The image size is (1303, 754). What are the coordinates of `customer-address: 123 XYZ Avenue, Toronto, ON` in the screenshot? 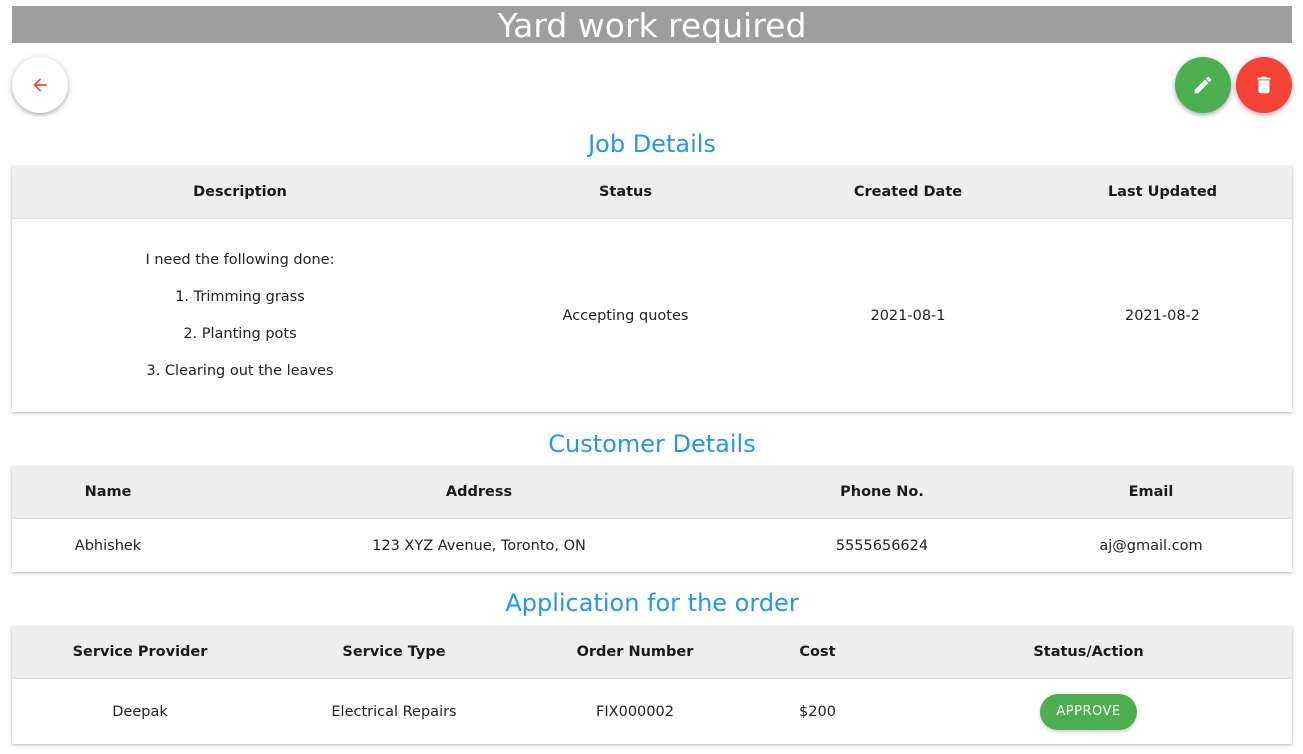 It's located at (479, 545).